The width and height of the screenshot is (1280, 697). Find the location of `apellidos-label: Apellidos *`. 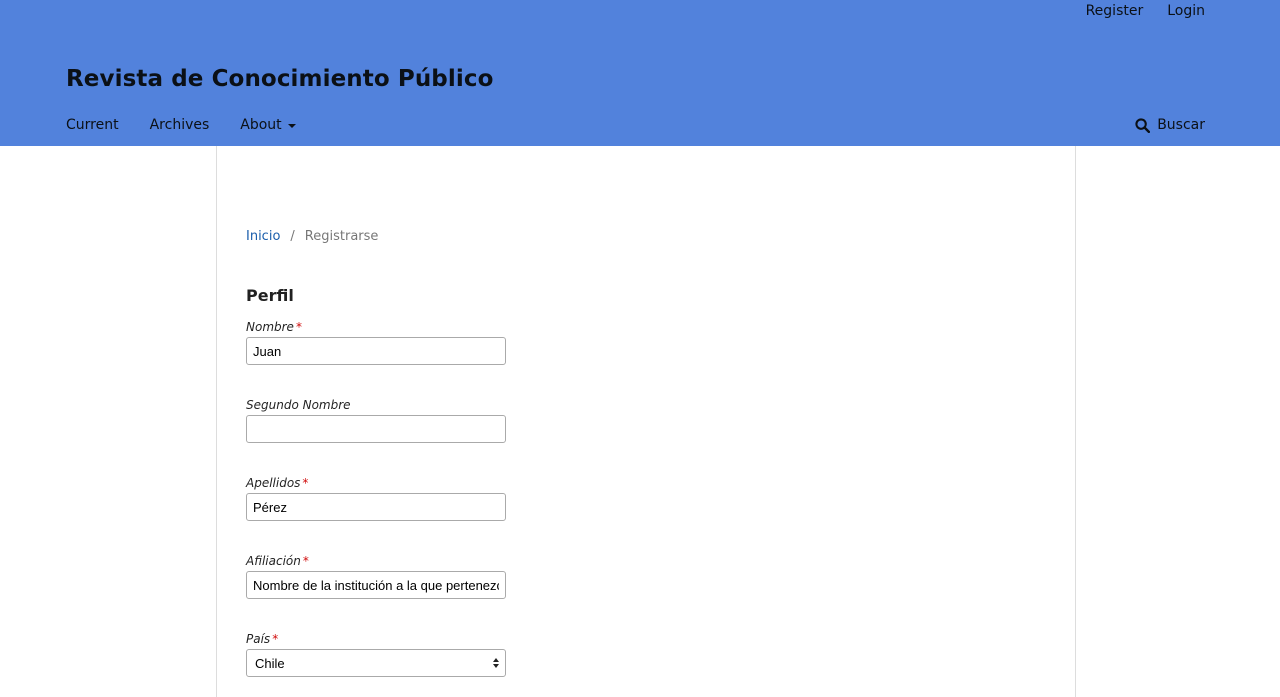

apellidos-label: Apellidos * is located at coordinates (377, 483).